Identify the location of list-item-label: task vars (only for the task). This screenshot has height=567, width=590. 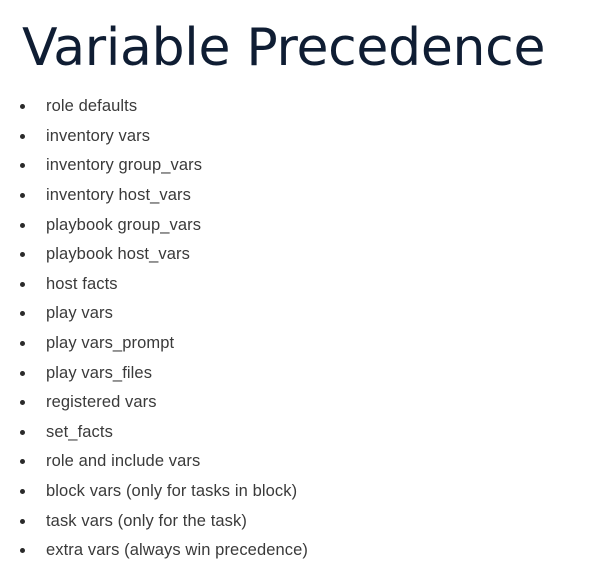
(146, 520).